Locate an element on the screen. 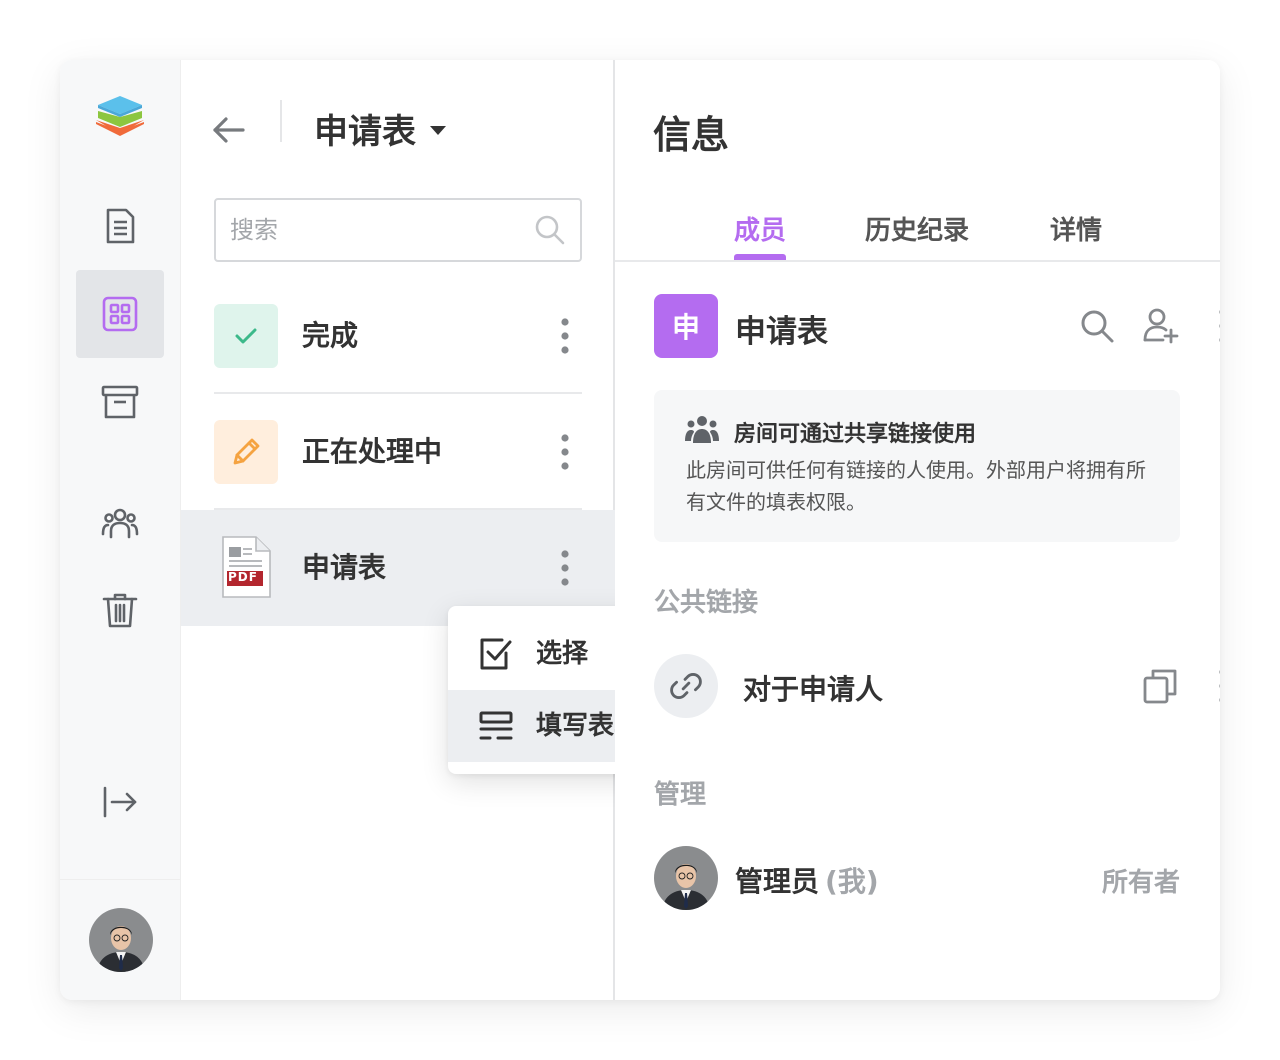 The image size is (1280, 1060). active-tab-indicator is located at coordinates (760, 257).